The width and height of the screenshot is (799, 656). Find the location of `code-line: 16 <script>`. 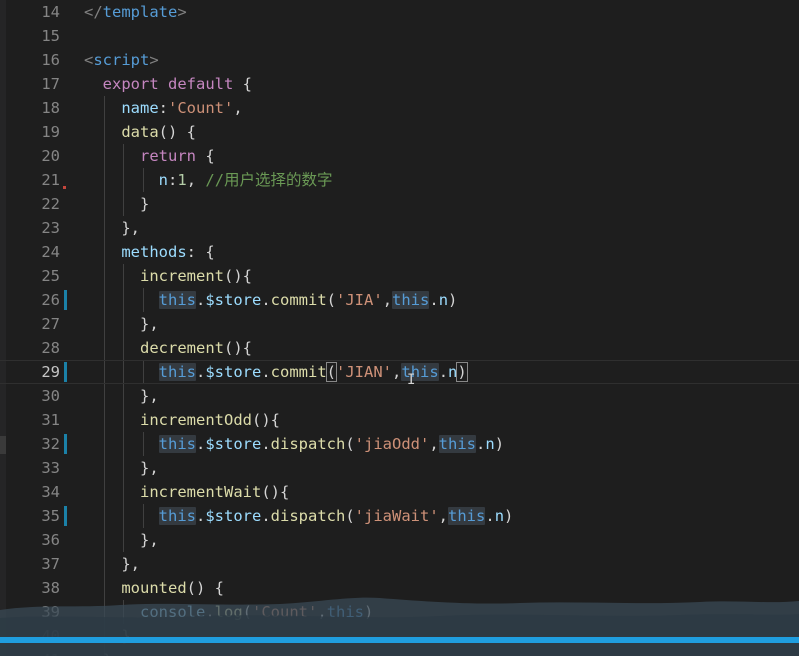

code-line: 16 <script> is located at coordinates (399, 60).